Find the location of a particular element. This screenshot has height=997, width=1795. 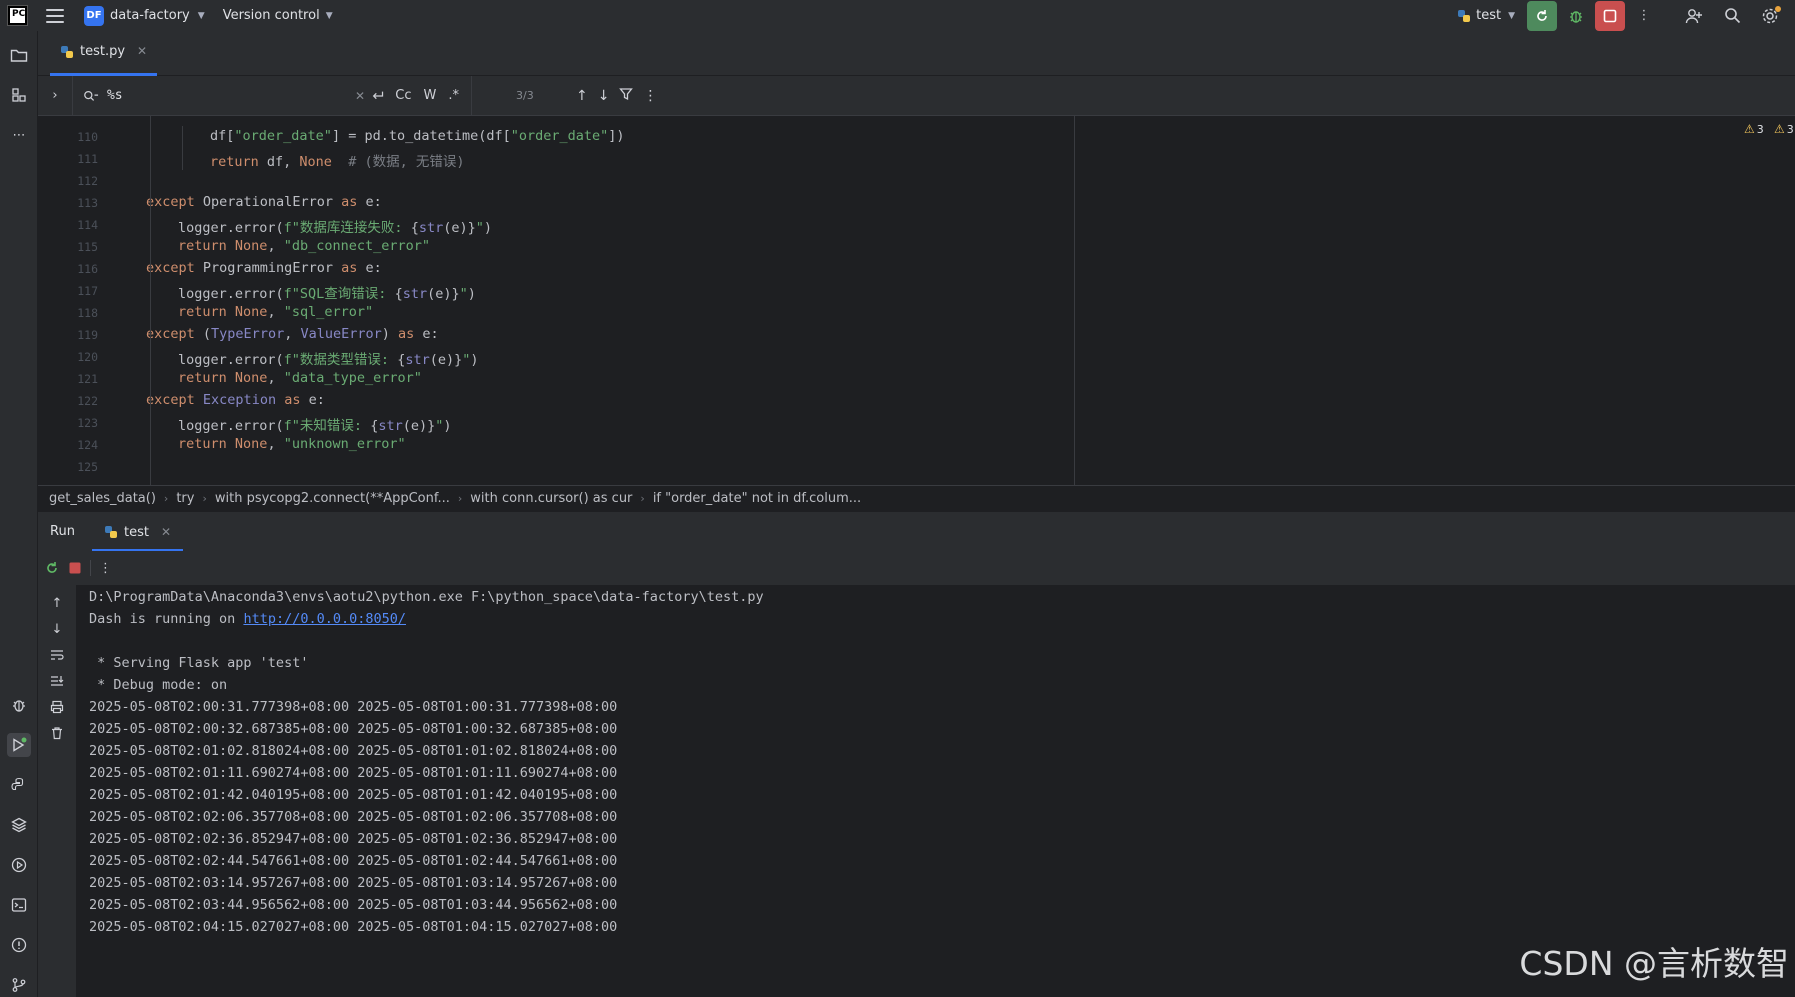

breadcrumb-item: with conn.cursor() as cur is located at coordinates (551, 498).